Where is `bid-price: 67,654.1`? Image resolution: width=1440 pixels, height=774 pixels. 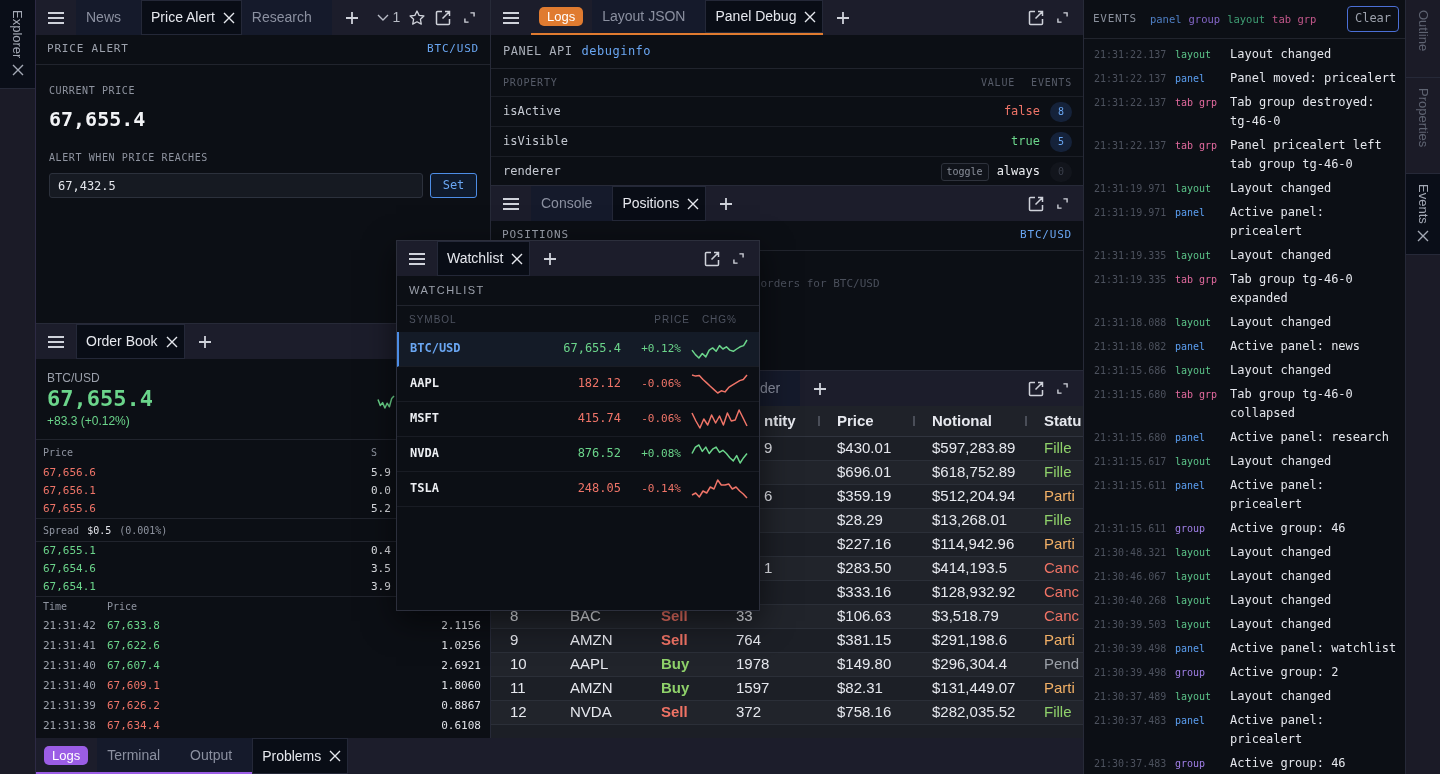
bid-price: 67,654.1 is located at coordinates (69, 587).